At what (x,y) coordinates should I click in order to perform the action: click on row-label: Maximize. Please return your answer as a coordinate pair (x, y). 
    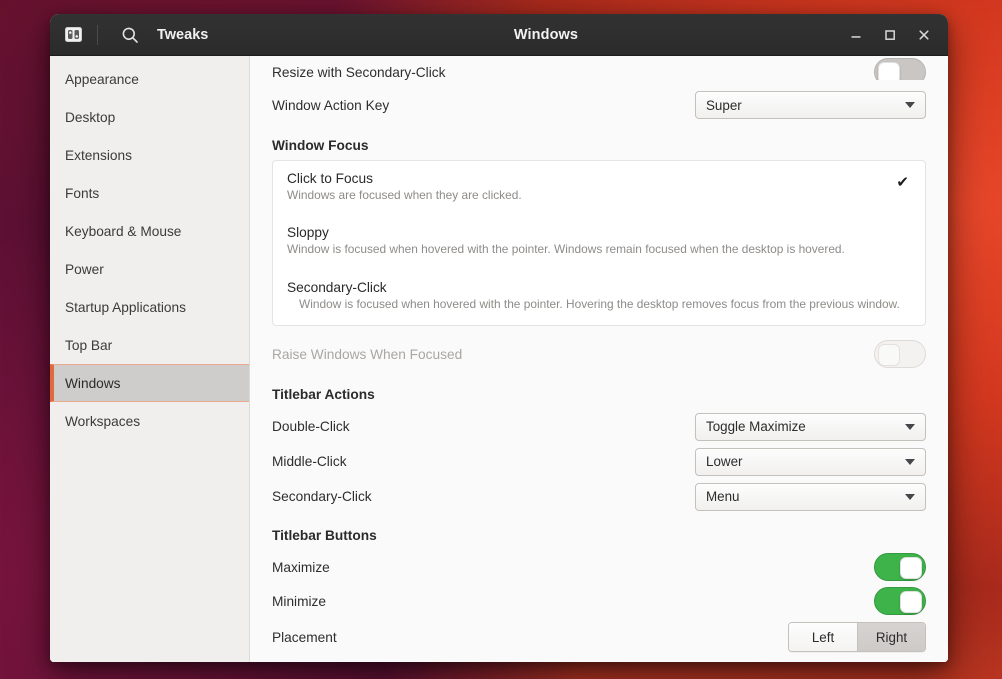
    Looking at the image, I should click on (301, 567).